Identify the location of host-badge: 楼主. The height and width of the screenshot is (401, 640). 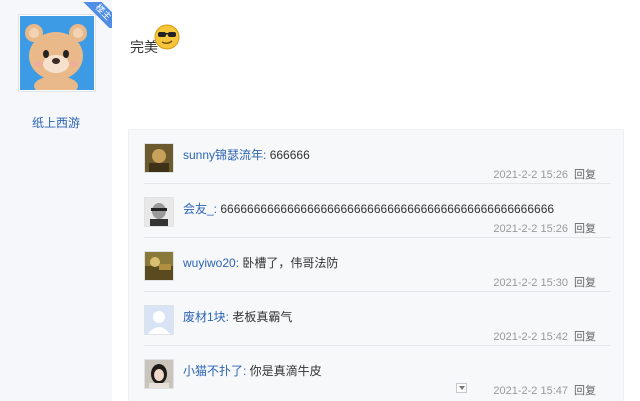
(97, 15).